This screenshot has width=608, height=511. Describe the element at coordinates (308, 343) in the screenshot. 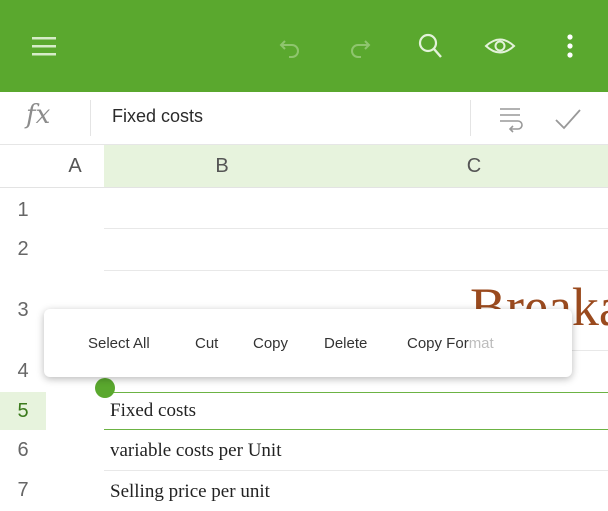

I see `context-menu: Select All Cut Copy Delete Copy Format` at that location.